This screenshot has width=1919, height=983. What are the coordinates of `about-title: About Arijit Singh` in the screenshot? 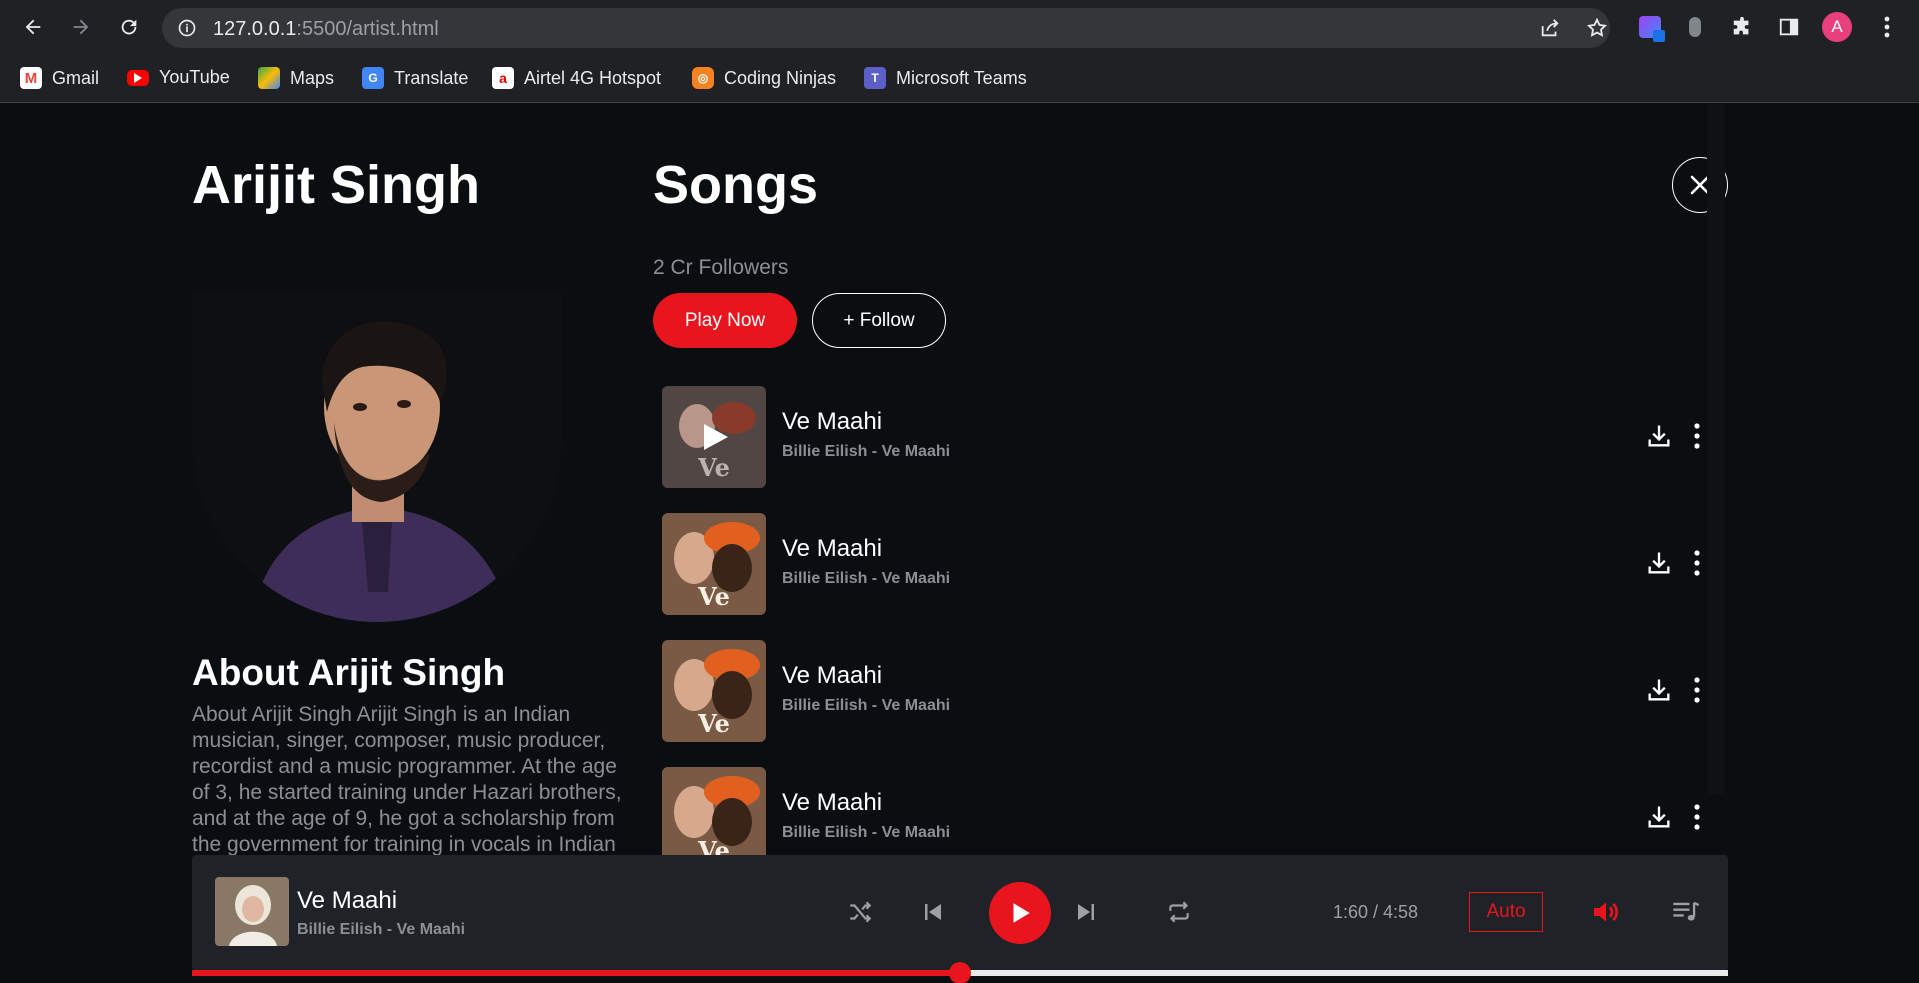 It's located at (349, 672).